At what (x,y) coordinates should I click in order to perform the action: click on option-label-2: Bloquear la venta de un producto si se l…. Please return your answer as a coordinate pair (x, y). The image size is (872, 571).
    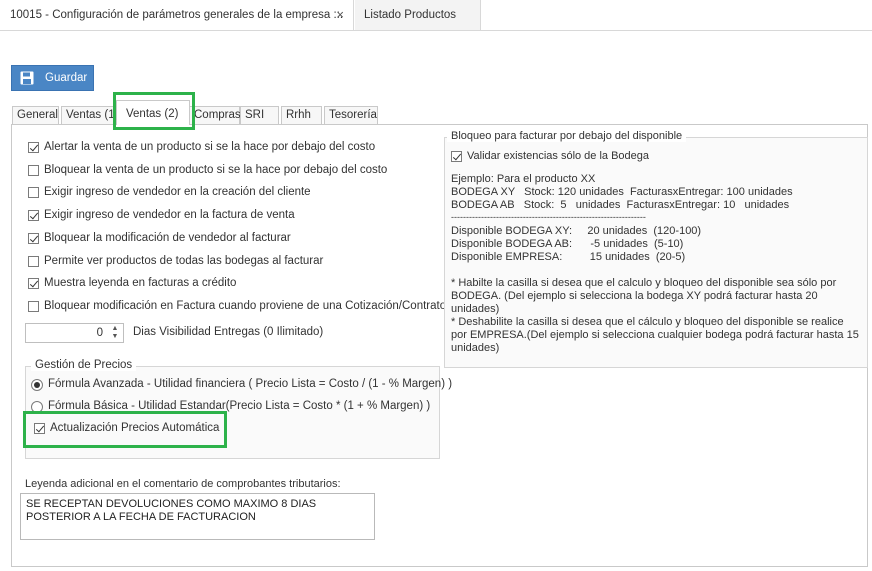
    Looking at the image, I should click on (216, 170).